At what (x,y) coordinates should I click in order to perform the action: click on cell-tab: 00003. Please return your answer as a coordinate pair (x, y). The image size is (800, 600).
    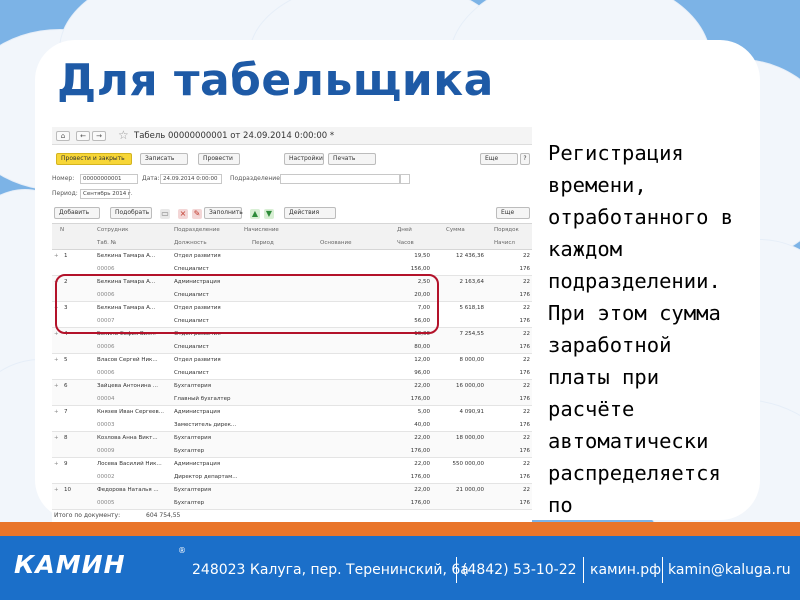
    Looking at the image, I should click on (106, 425).